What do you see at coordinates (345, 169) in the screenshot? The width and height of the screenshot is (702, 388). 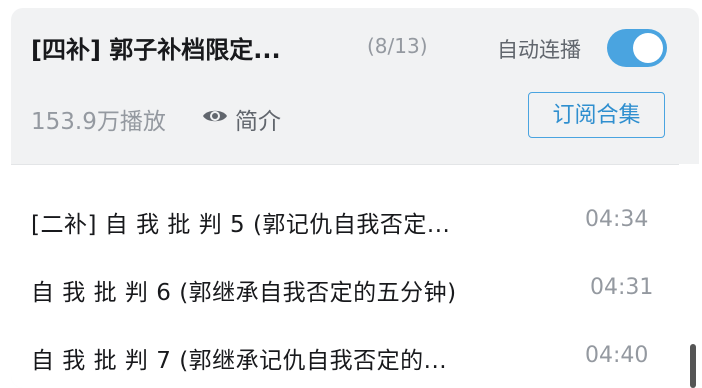 I see `list-divider` at bounding box center [345, 169].